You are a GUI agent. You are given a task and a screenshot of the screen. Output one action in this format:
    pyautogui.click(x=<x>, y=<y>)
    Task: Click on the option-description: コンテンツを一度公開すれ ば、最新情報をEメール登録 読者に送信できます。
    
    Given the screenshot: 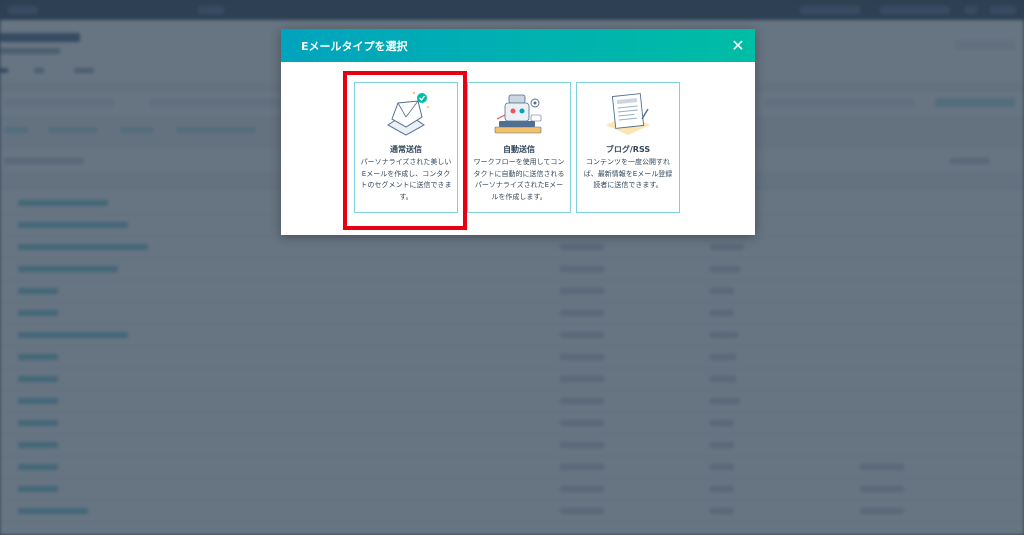 What is the action you would take?
    pyautogui.click(x=628, y=173)
    